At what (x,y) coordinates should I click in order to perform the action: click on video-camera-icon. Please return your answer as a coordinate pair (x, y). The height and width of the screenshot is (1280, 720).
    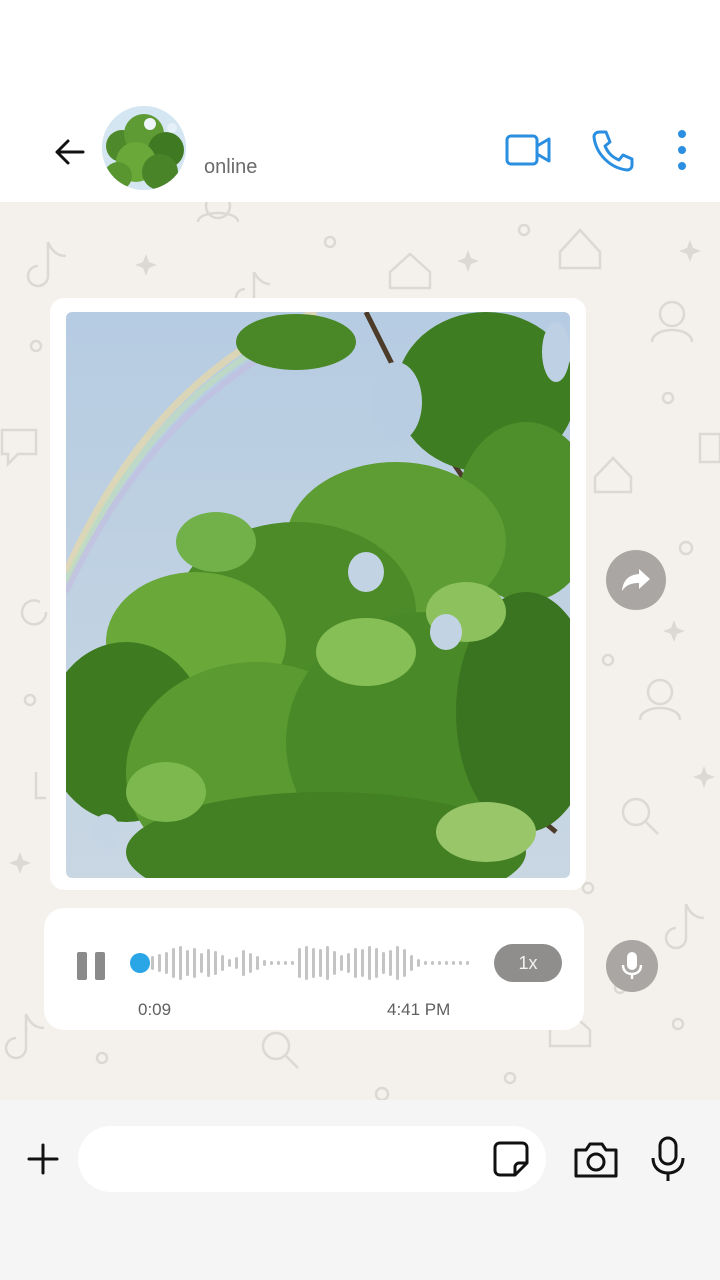
    Looking at the image, I should click on (528, 150).